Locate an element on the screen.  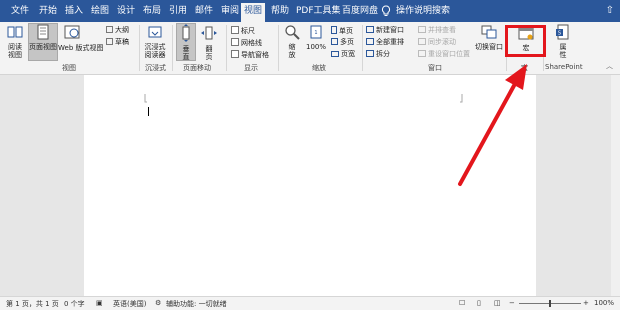
annotation-arrow is located at coordinates (492, 125).